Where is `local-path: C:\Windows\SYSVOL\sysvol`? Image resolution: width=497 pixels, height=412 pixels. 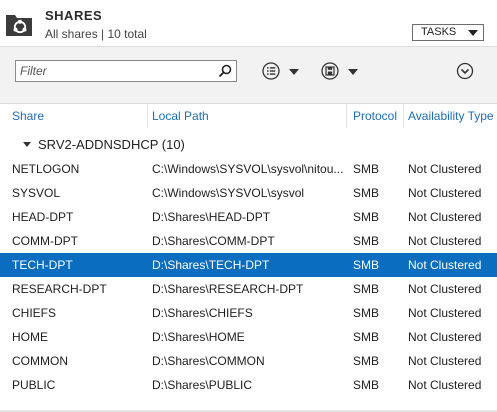 local-path: C:\Windows\SYSVOL\sysvol is located at coordinates (228, 193).